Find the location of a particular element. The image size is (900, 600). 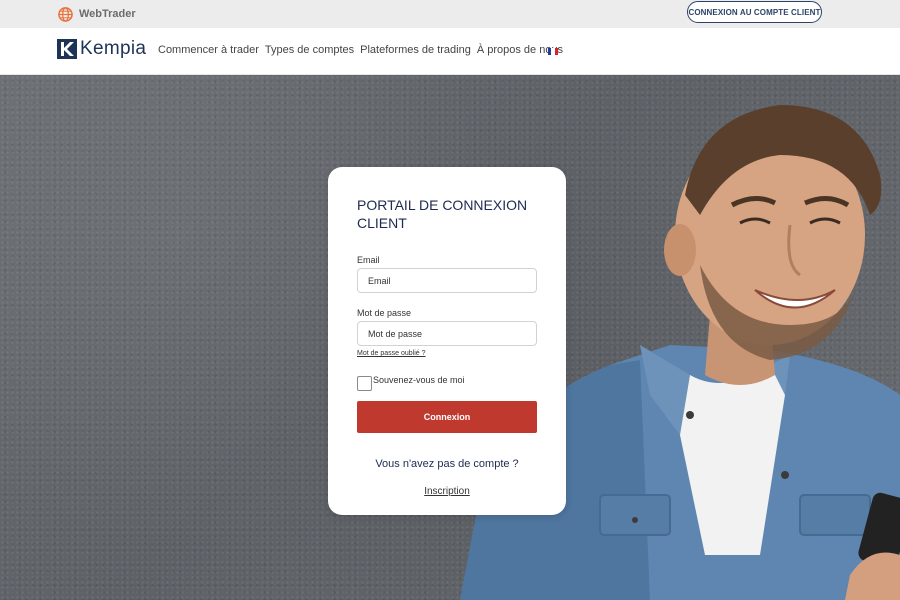

nav-link-account-types: Types de comptes is located at coordinates (309, 50).